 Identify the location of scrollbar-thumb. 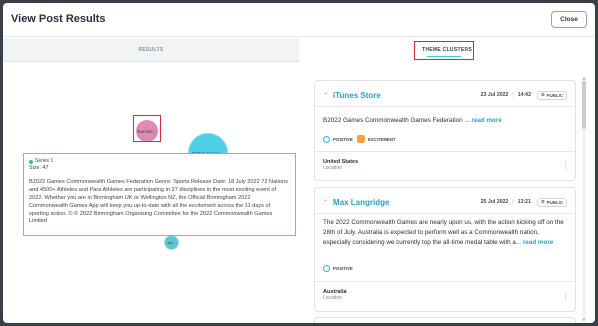
(584, 105).